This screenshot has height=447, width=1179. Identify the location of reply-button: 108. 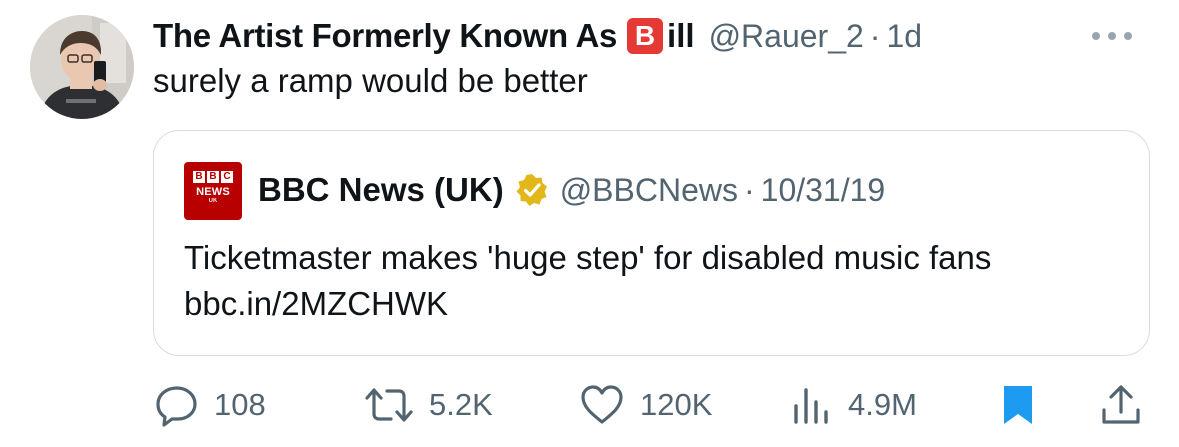
(210, 405).